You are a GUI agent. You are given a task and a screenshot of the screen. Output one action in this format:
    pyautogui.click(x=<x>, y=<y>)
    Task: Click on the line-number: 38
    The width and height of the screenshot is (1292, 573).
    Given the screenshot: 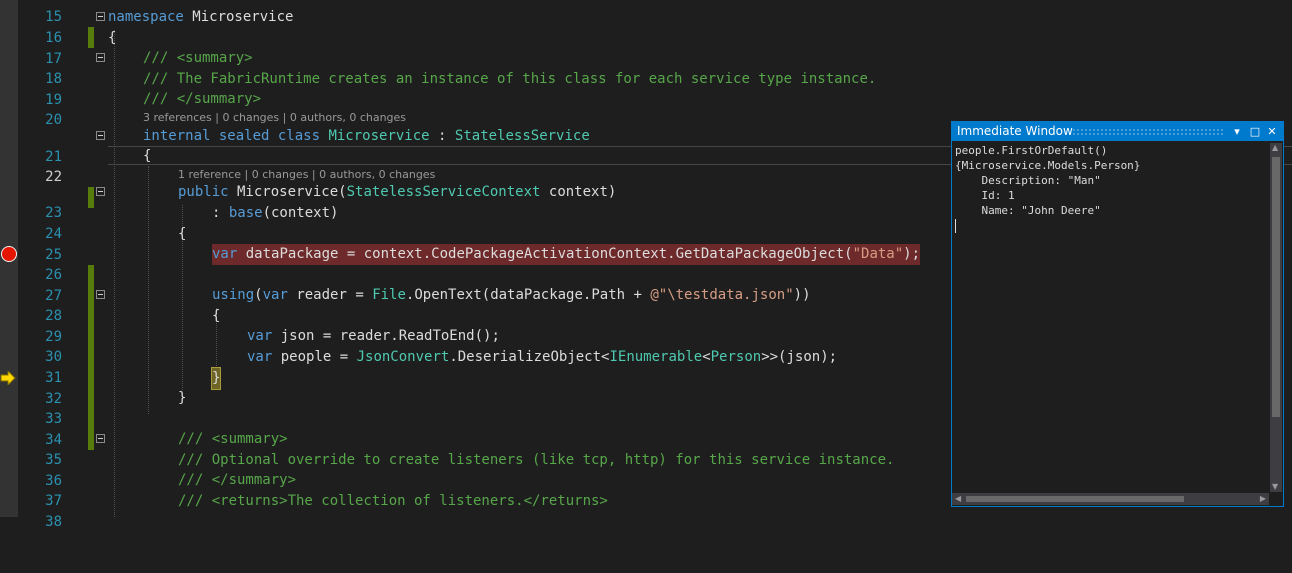 What is the action you would take?
    pyautogui.click(x=53, y=521)
    